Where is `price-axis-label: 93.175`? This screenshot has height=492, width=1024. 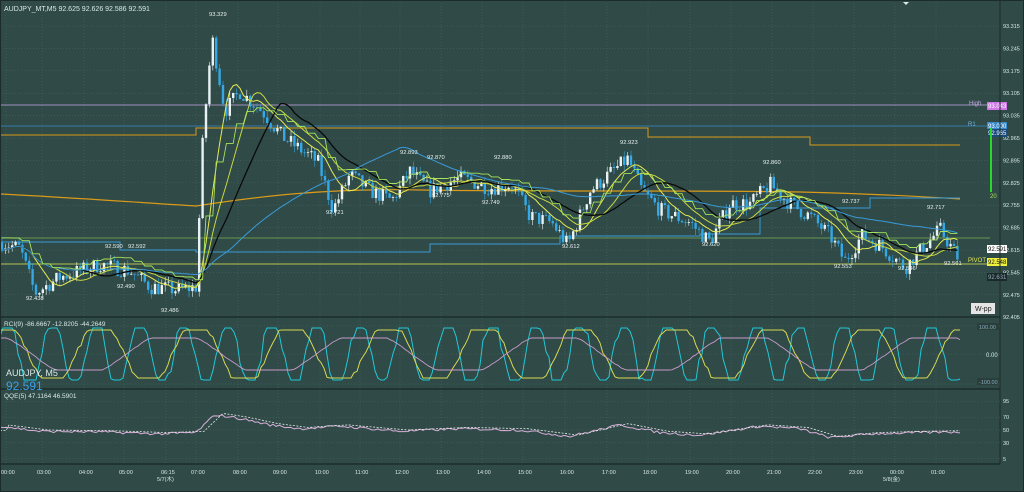
price-axis-label: 93.175 is located at coordinates (1011, 72).